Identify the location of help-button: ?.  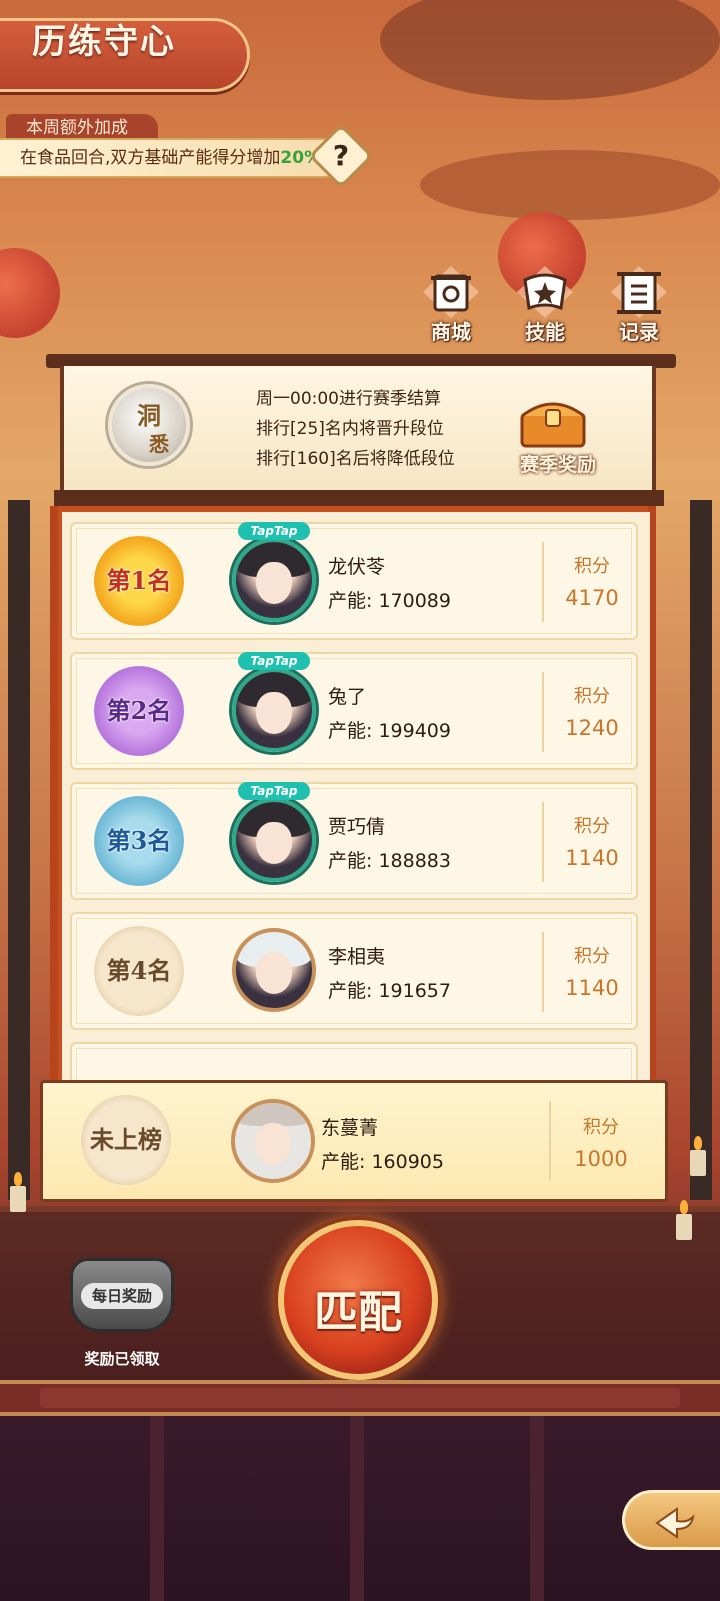
(341, 156).